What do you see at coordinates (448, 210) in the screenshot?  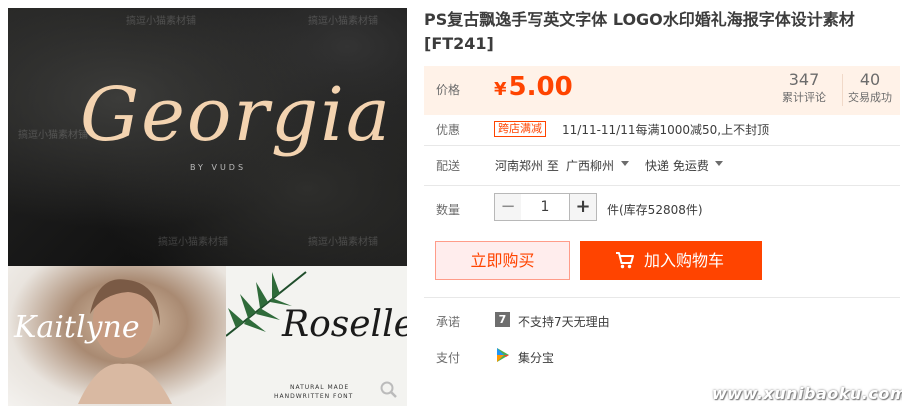 I see `quantity-label: 数量` at bounding box center [448, 210].